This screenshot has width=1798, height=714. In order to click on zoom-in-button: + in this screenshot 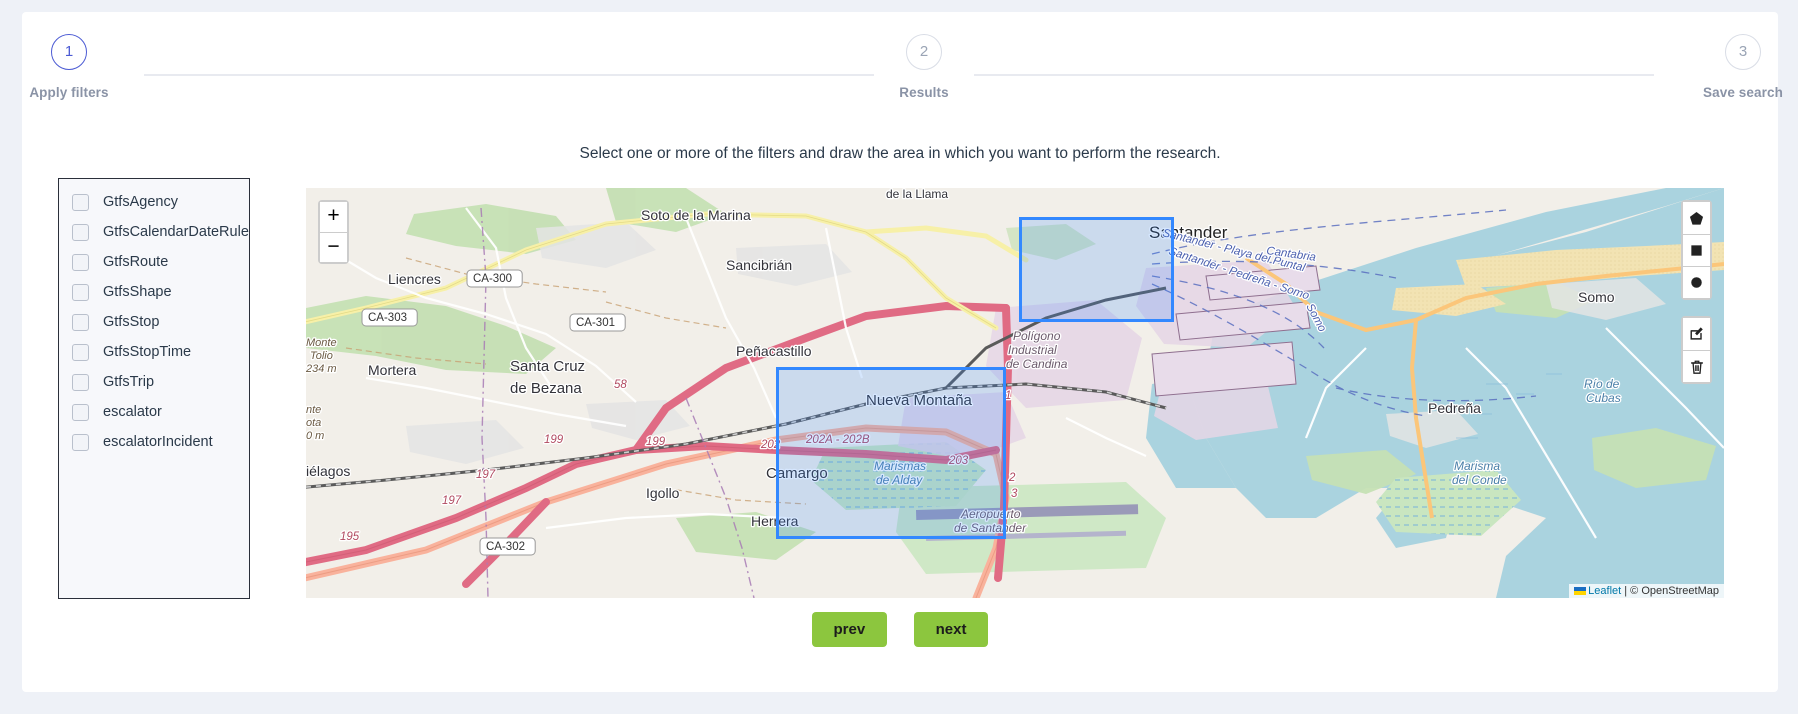, I will do `click(333, 217)`.